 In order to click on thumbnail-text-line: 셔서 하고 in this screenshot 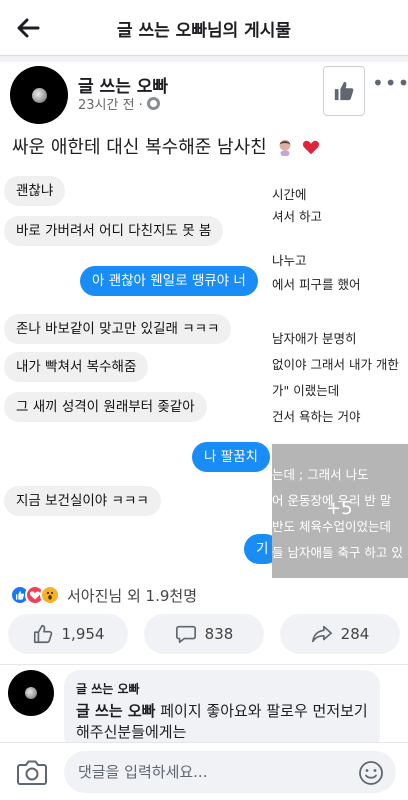, I will do `click(297, 216)`.